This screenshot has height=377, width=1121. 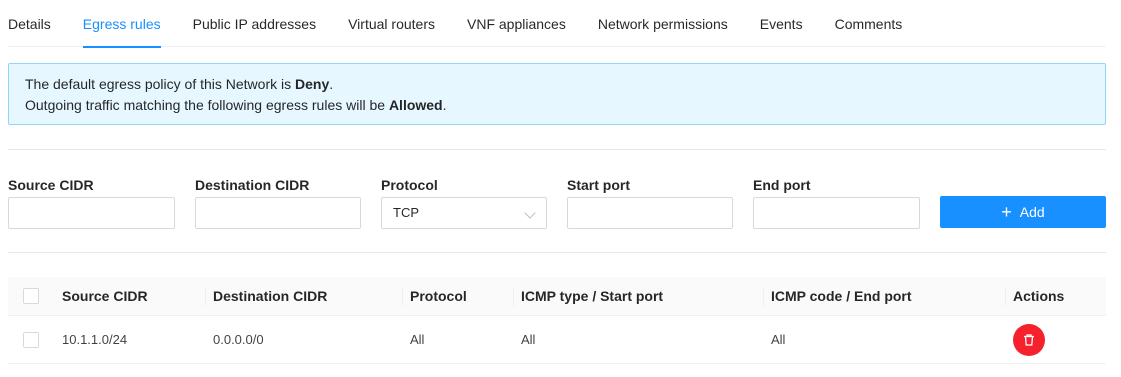 What do you see at coordinates (598, 185) in the screenshot?
I see `start-port-label: Start port` at bounding box center [598, 185].